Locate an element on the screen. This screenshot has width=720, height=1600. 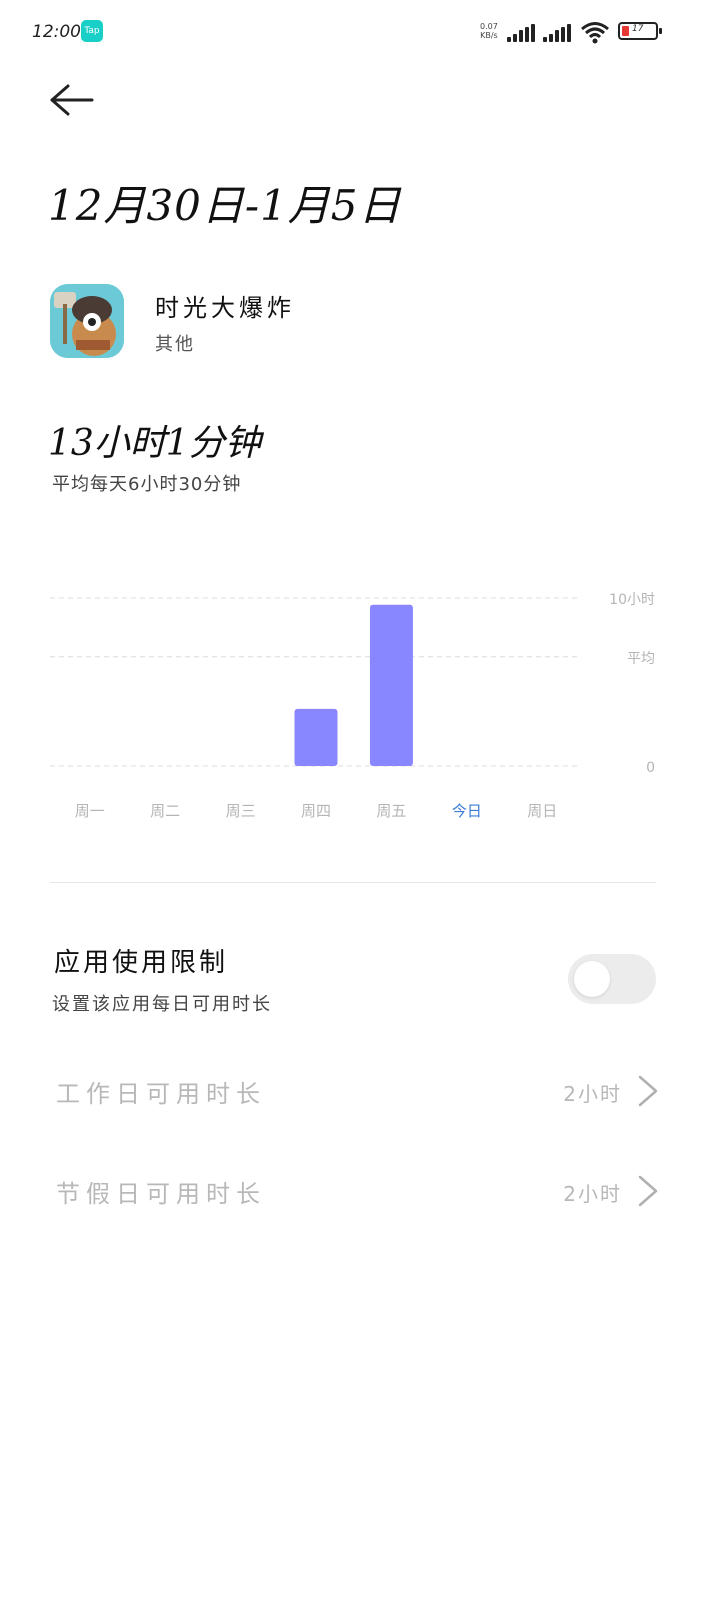
holiday-limit-row: 节假日可用时长 2小时 is located at coordinates (360, 1192).